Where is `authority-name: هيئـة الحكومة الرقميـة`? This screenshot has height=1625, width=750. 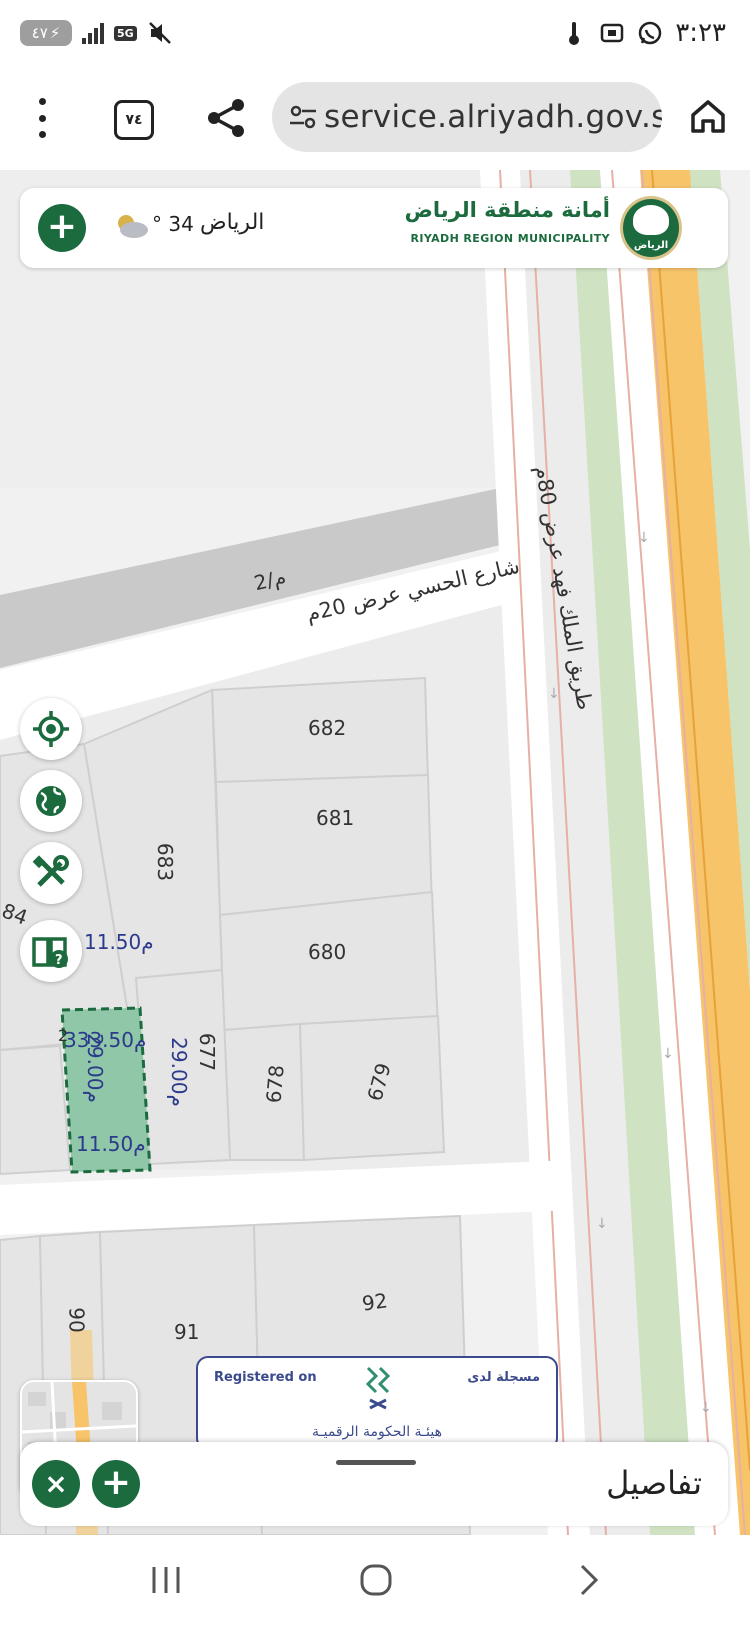 authority-name: هيئـة الحكومة الرقميـة is located at coordinates (377, 1432).